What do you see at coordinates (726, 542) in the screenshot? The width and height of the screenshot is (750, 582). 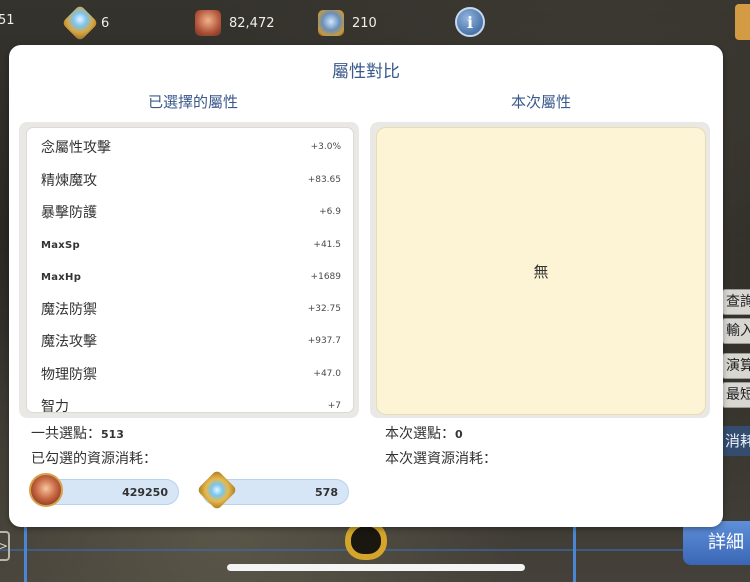 I see `detail-button-label: 詳細` at bounding box center [726, 542].